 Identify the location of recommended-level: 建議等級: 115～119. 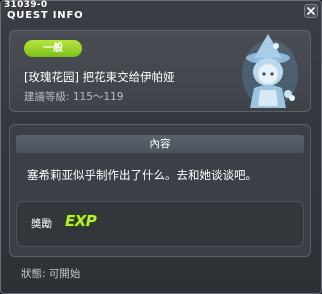
(74, 97).